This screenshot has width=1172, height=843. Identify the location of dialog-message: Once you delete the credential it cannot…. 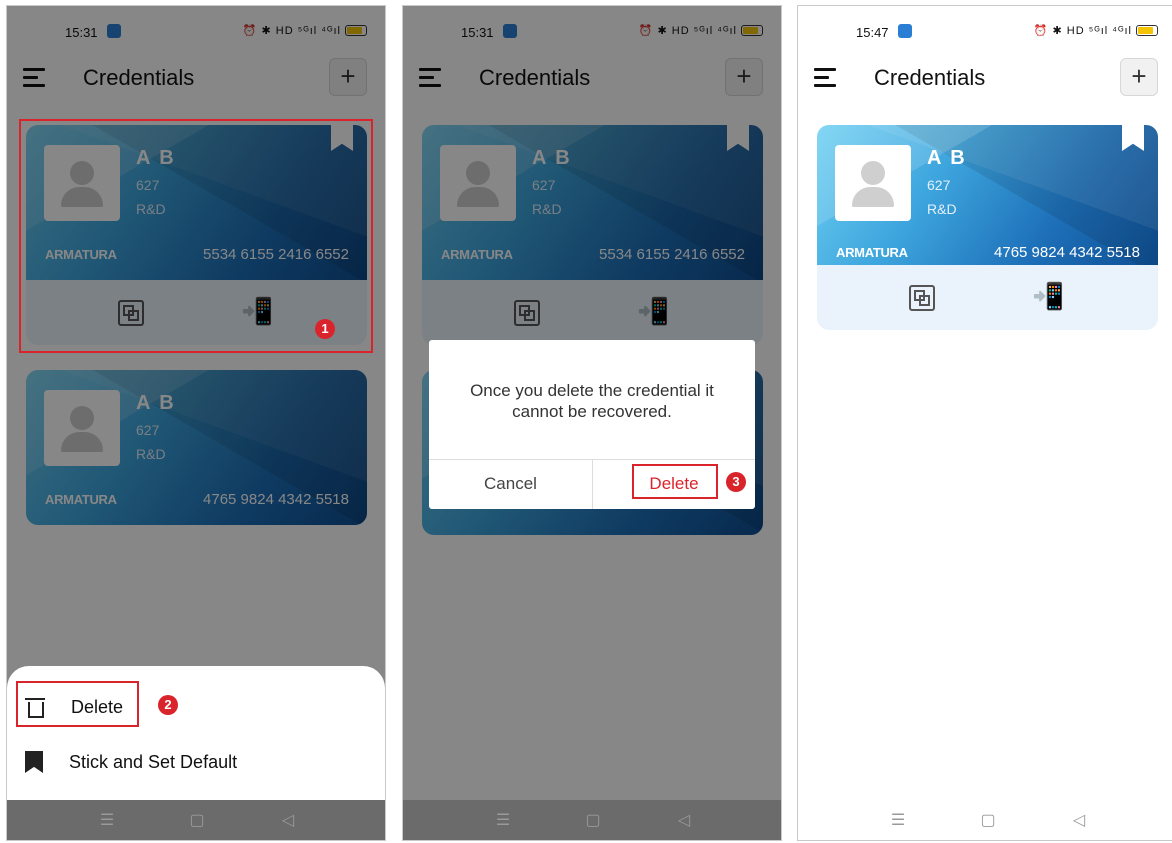
(592, 401).